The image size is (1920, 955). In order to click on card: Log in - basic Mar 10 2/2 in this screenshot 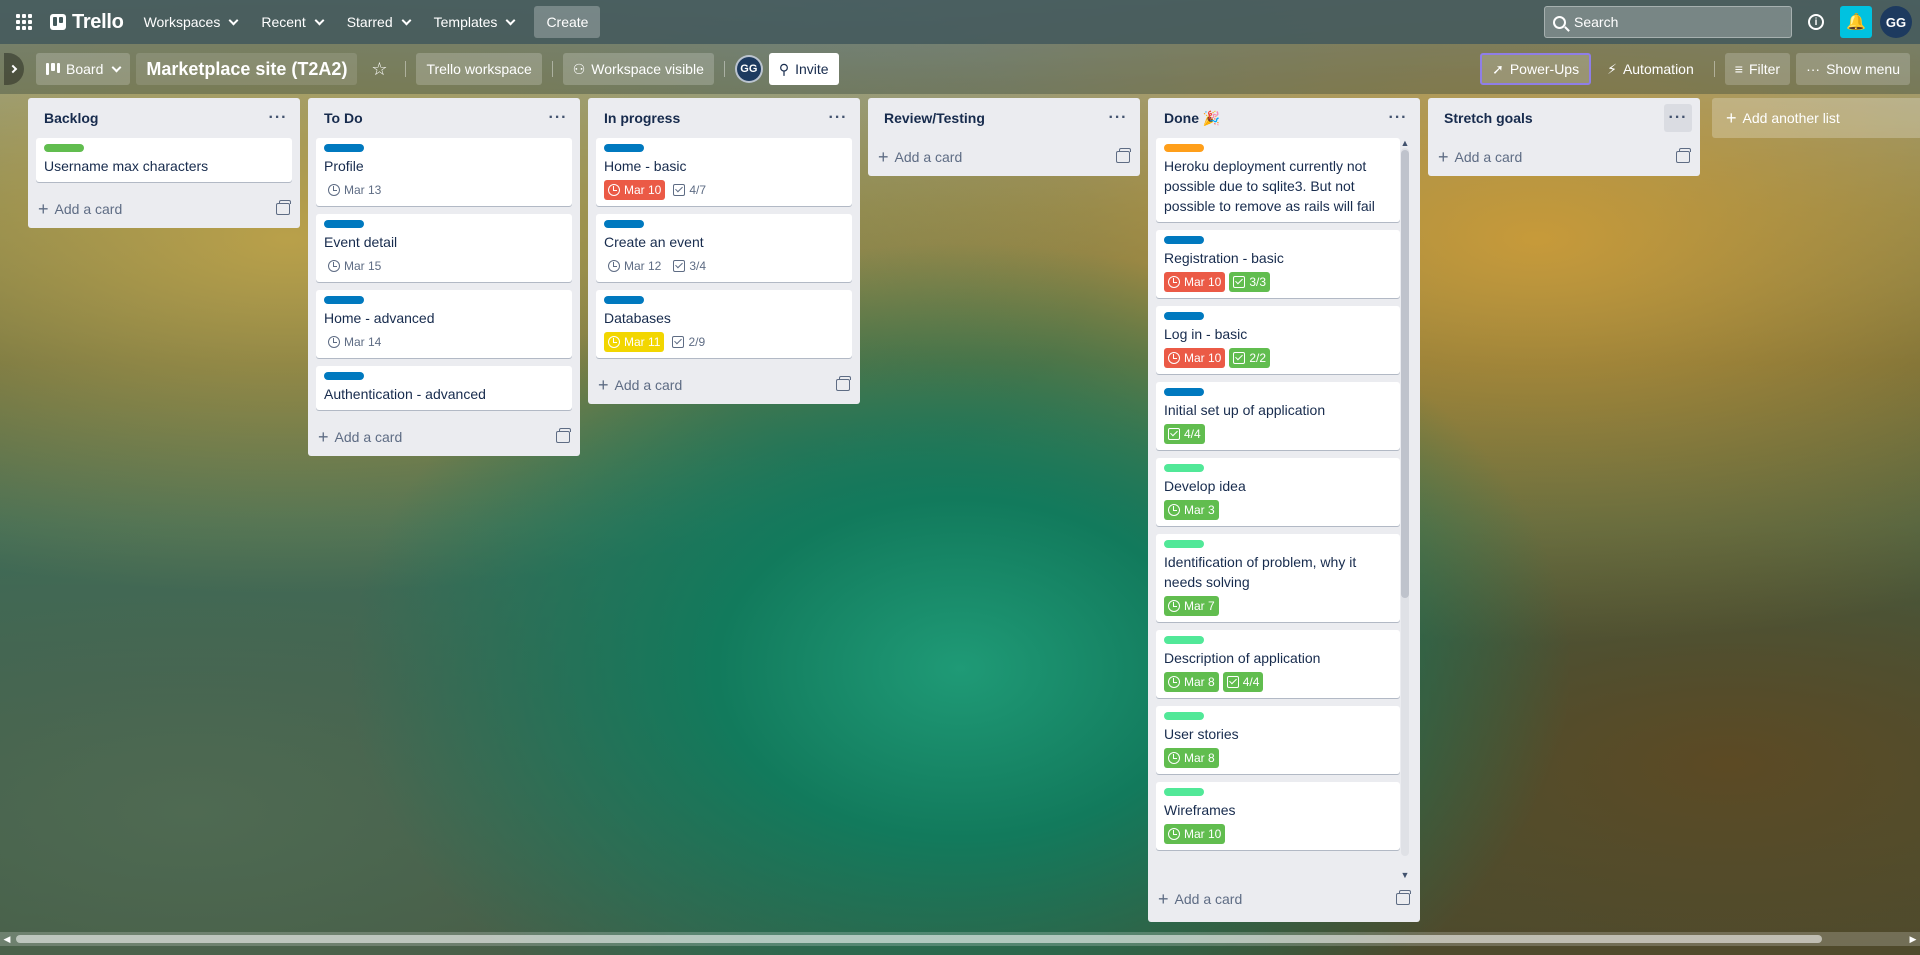, I will do `click(1278, 340)`.